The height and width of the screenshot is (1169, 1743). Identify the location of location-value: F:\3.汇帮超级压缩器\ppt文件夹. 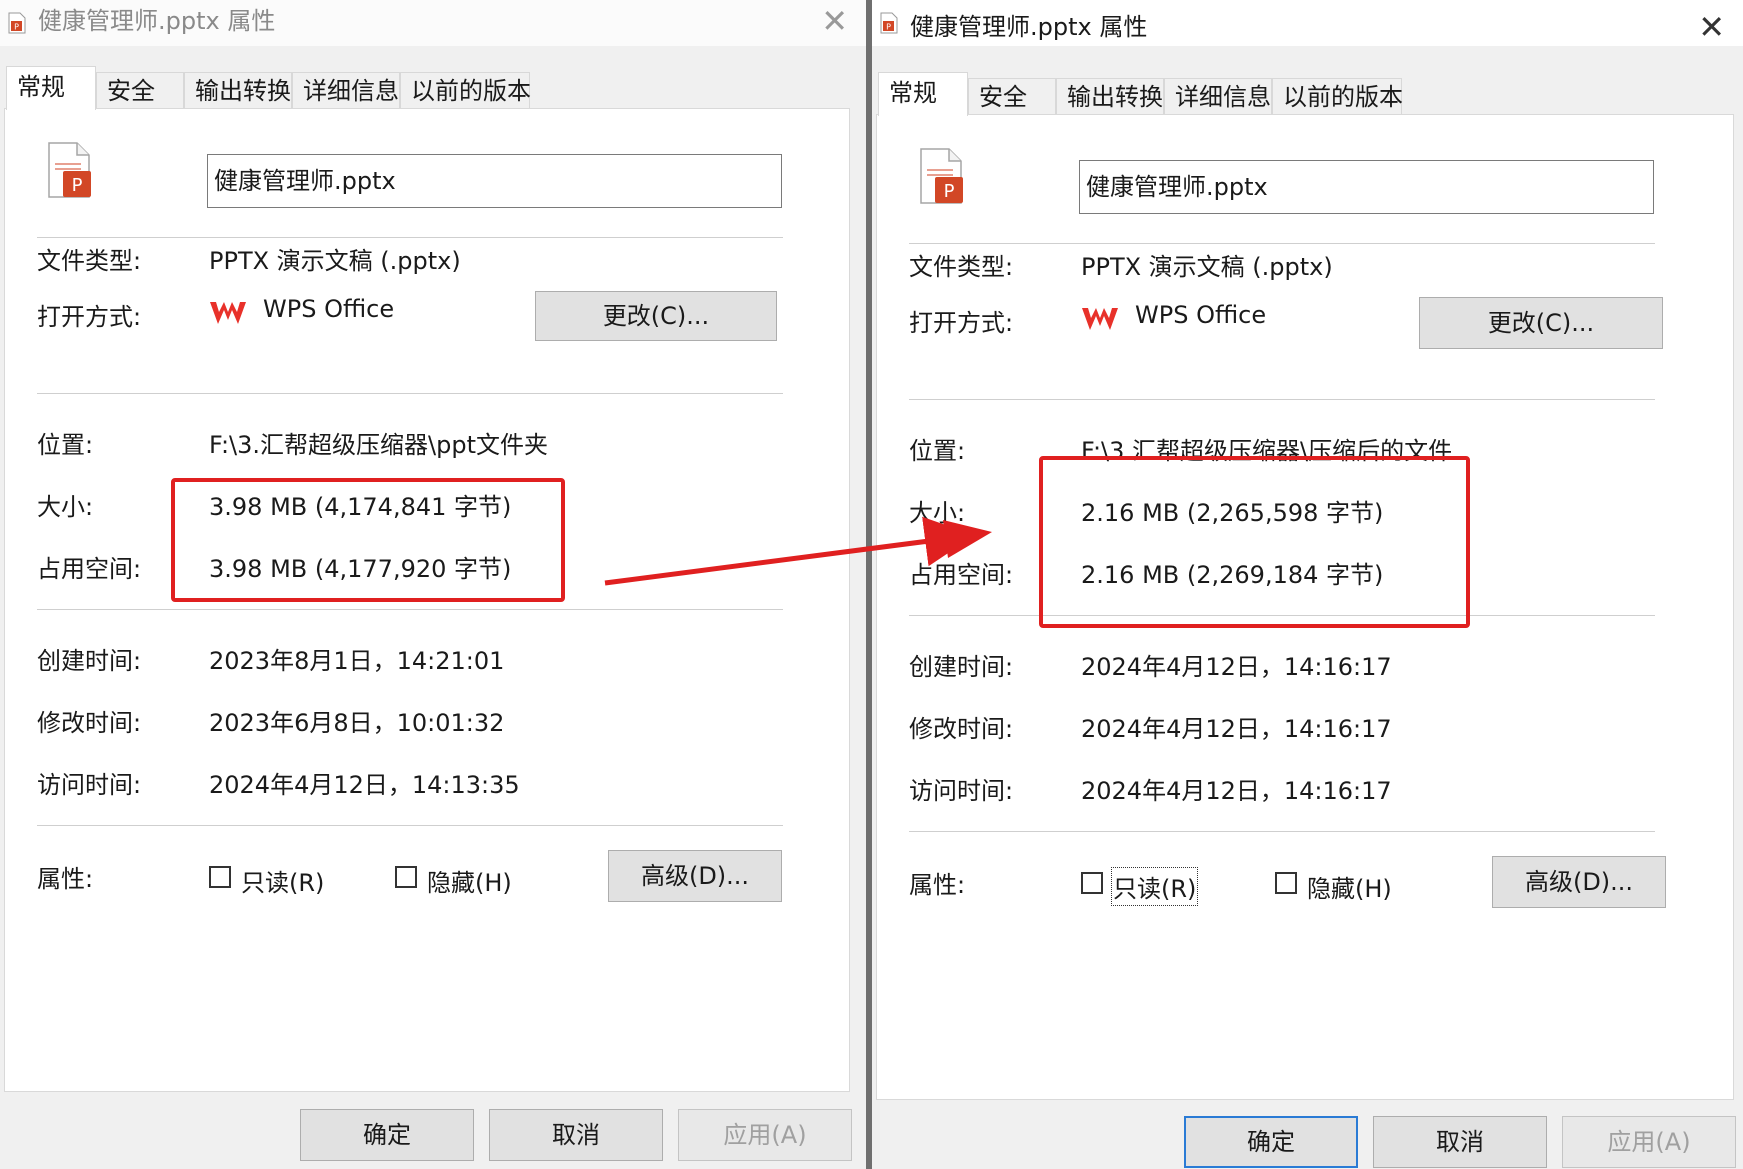
(378, 445).